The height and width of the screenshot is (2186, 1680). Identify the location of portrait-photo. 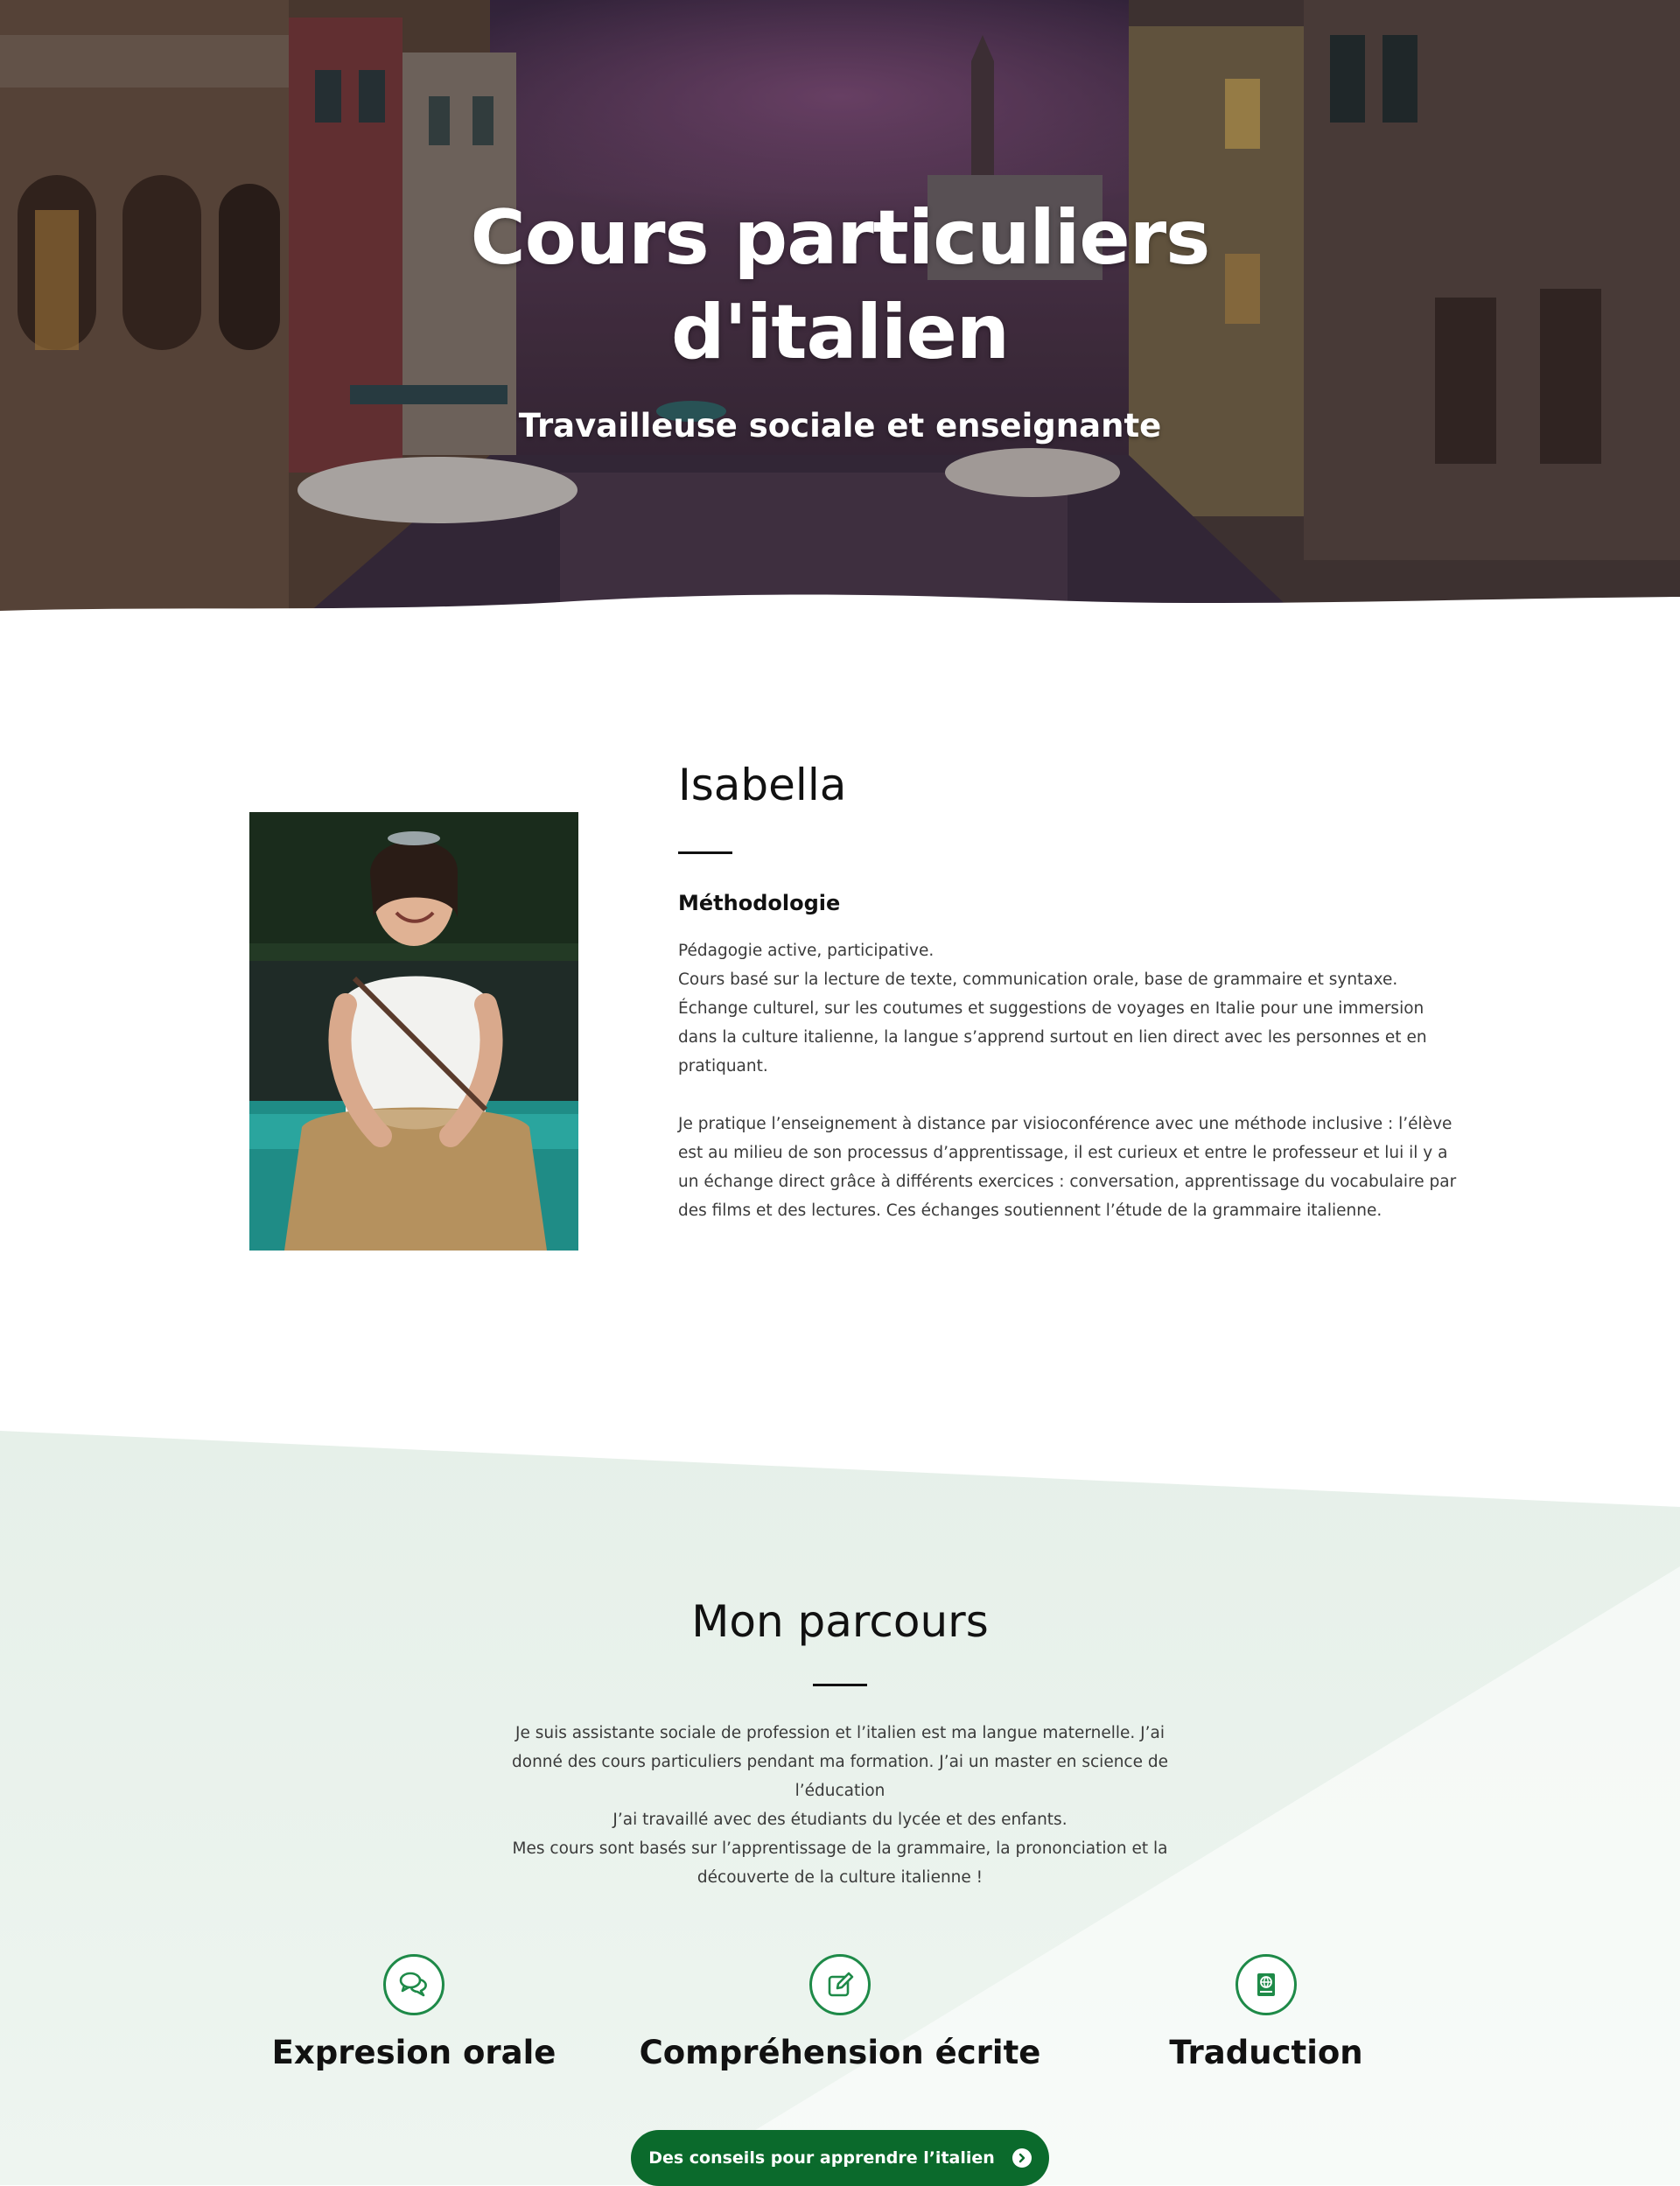
(413, 1031).